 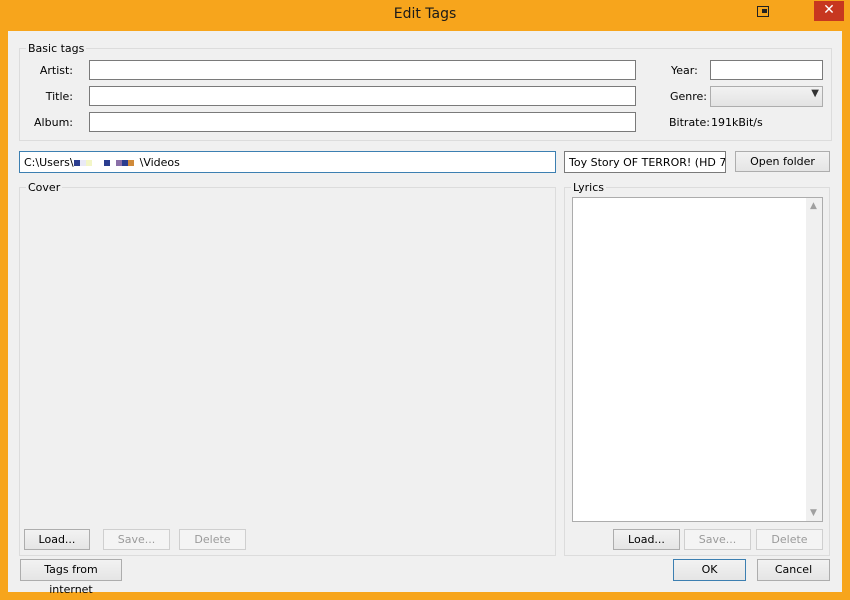 I want to click on ok-button: OK, so click(x=709, y=570).